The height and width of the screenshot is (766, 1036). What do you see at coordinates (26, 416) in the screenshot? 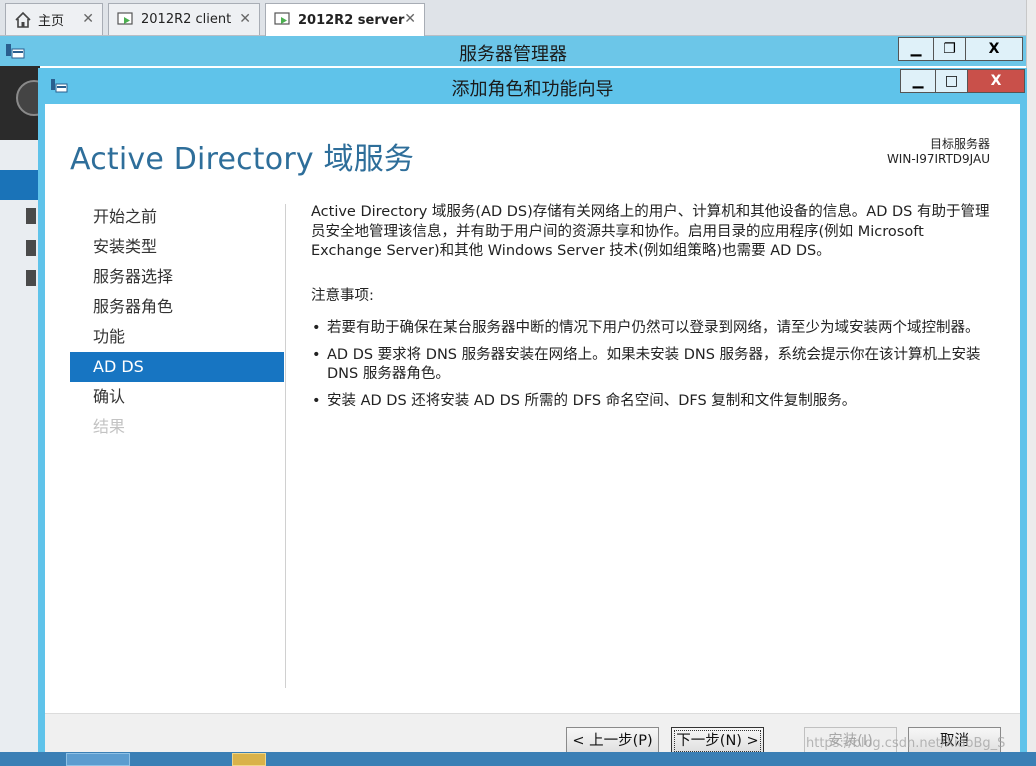
I see `server-manager-sidebar` at bounding box center [26, 416].